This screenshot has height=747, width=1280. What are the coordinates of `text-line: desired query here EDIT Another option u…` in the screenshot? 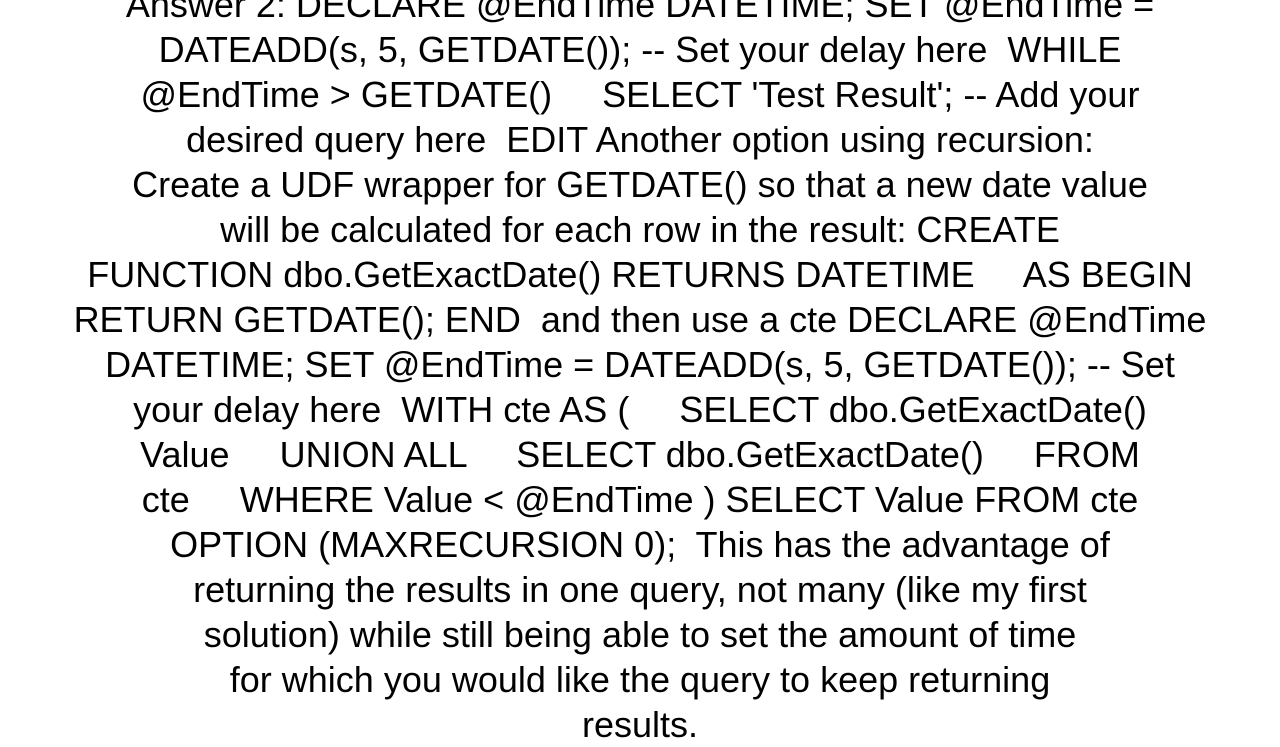 It's located at (640, 139).